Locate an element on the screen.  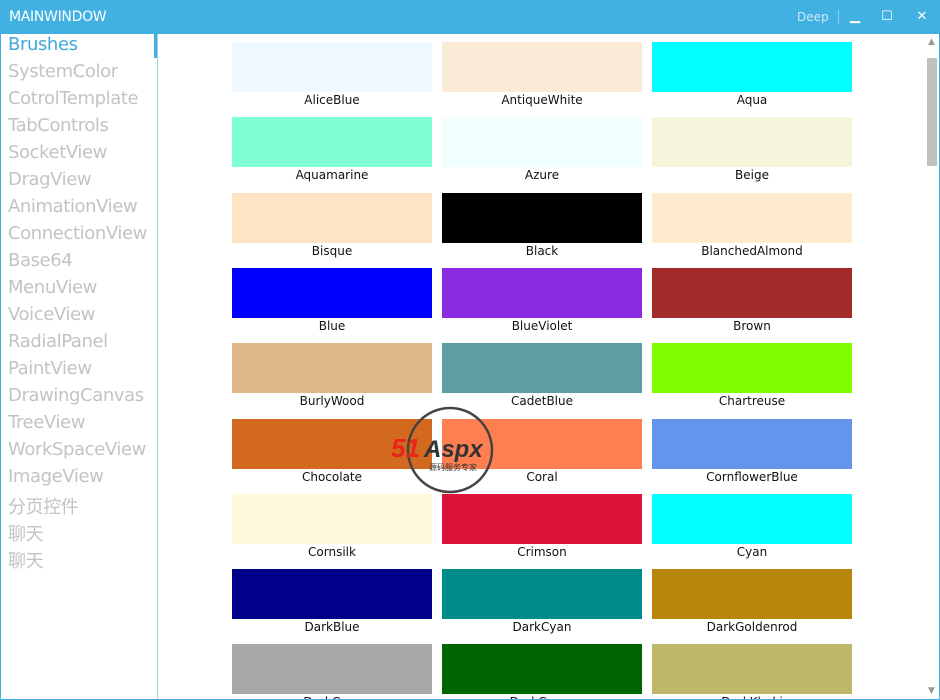
sidebar-item: RadialPanel is located at coordinates (58, 341).